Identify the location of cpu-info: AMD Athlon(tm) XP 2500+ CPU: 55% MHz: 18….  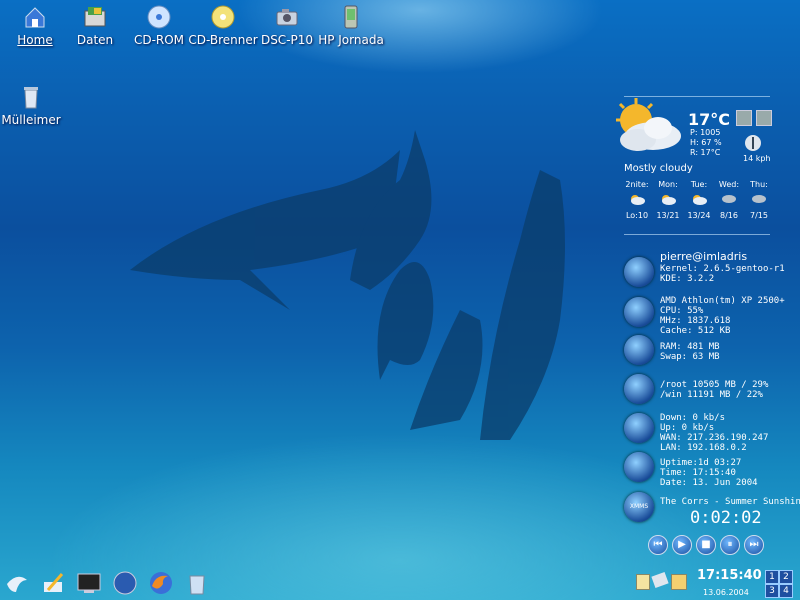
(730, 316).